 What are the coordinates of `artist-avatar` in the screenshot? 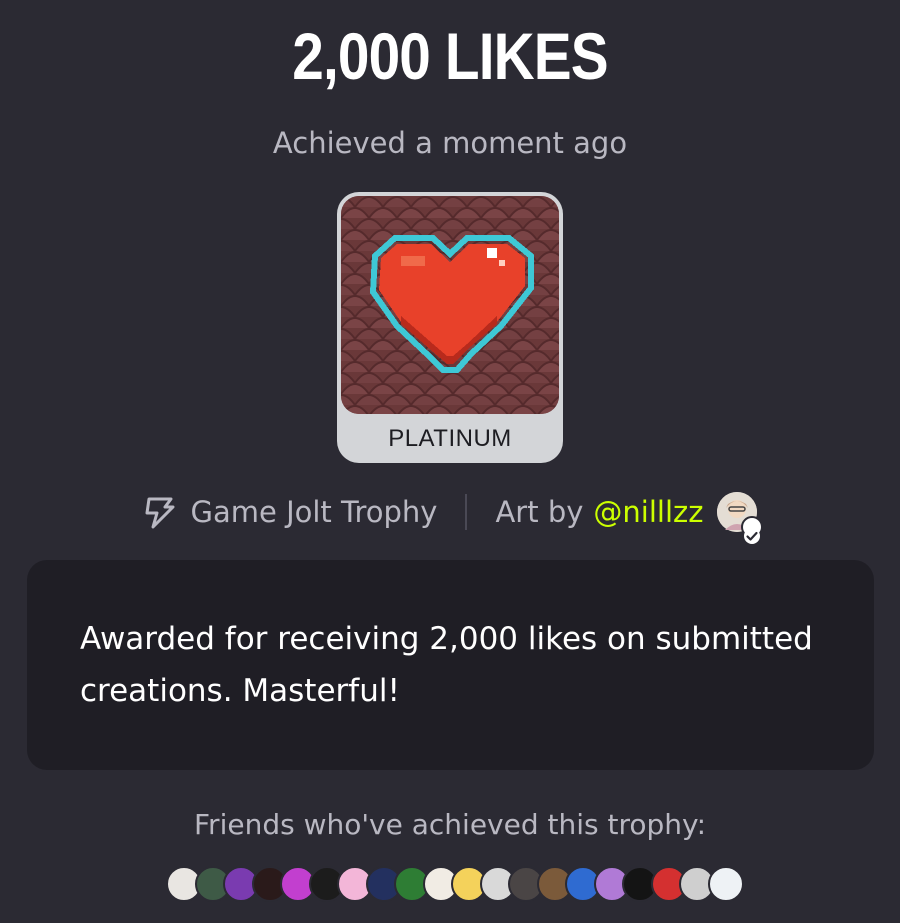 It's located at (740, 518).